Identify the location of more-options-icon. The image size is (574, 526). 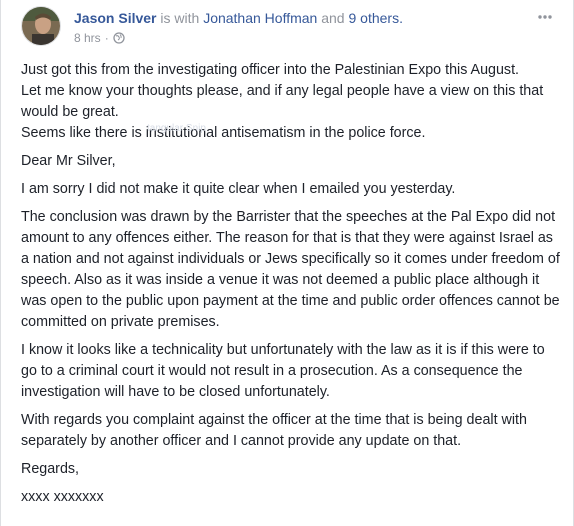
(545, 16).